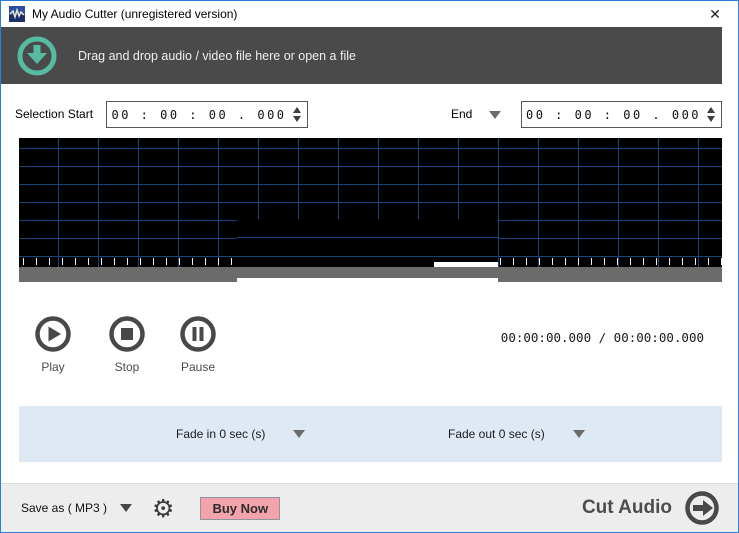  Describe the element at coordinates (495, 115) in the screenshot. I see `end-dropdown-icon` at that location.